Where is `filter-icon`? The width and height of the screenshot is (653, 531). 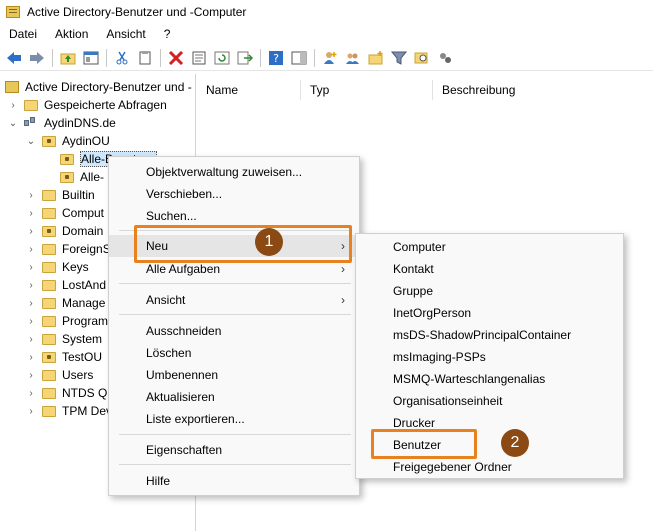 filter-icon is located at coordinates (399, 58).